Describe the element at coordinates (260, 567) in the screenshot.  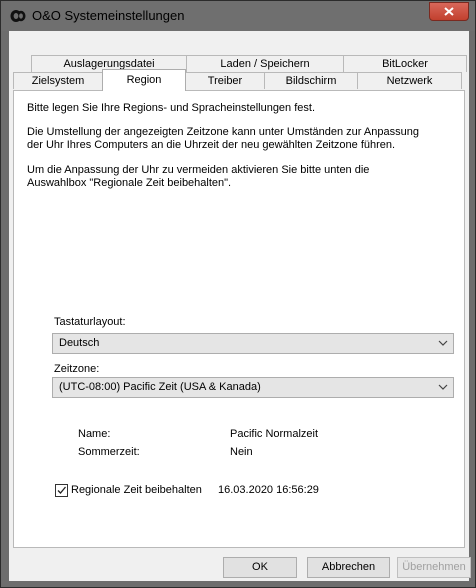
I see `ok-button: OK` at that location.